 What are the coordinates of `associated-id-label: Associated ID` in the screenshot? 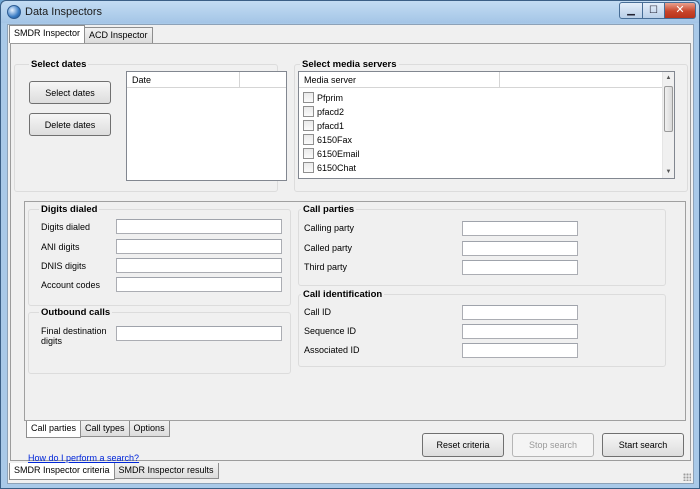 It's located at (332, 350).